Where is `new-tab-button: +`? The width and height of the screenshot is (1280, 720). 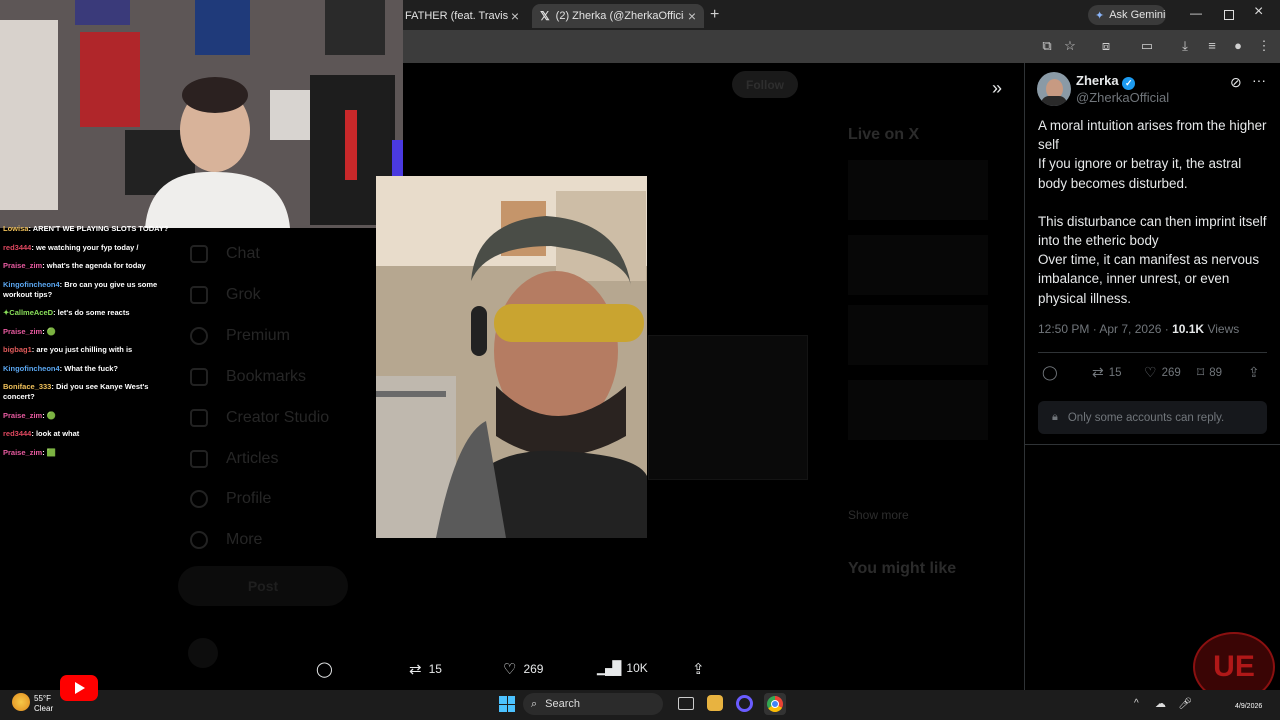 new-tab-button: + is located at coordinates (714, 15).